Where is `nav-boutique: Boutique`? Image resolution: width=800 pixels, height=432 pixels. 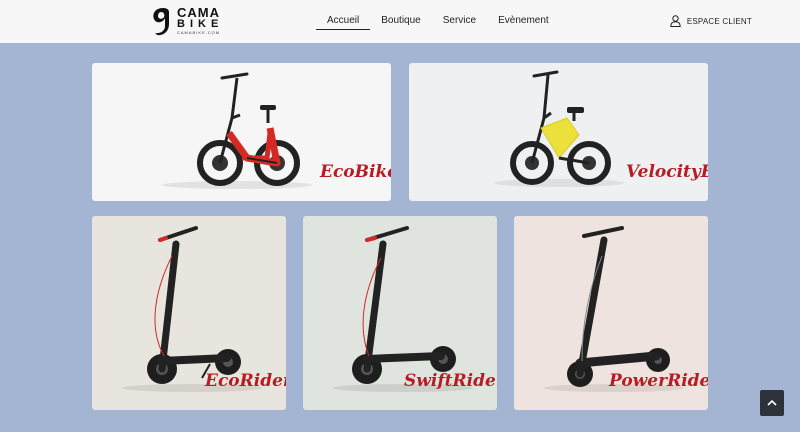
nav-boutique: Boutique is located at coordinates (400, 21).